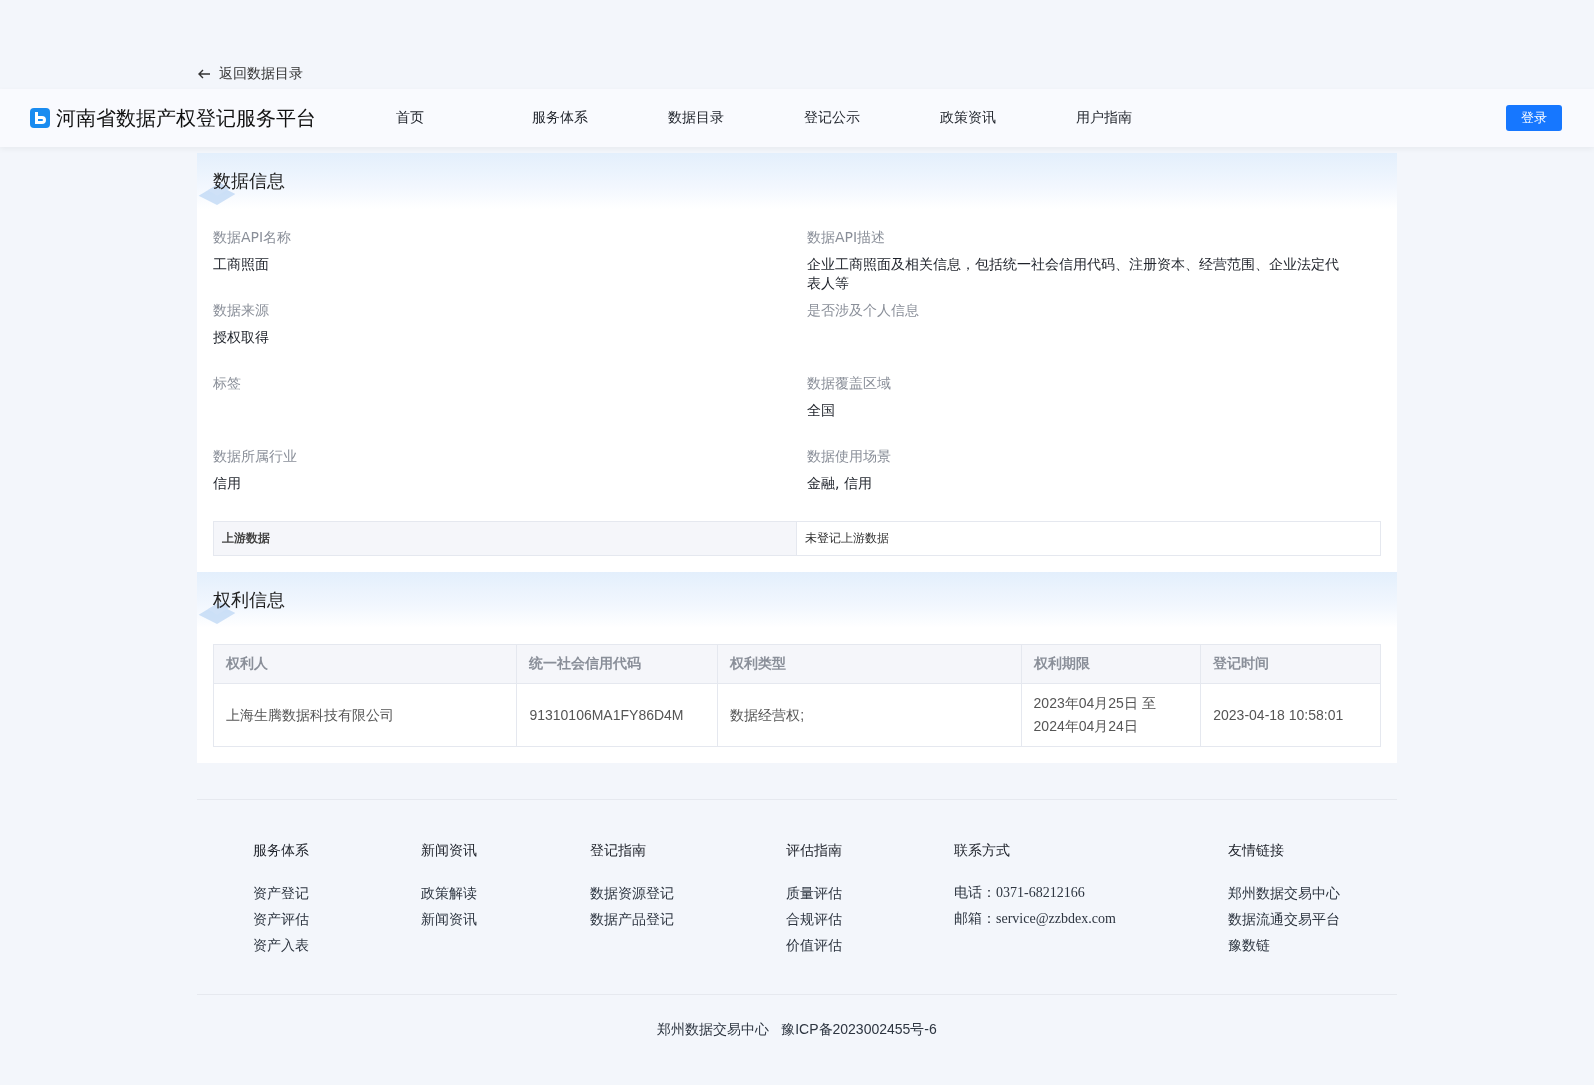 The width and height of the screenshot is (1594, 1085). I want to click on field-label: 是否涉及个人信息, so click(863, 311).